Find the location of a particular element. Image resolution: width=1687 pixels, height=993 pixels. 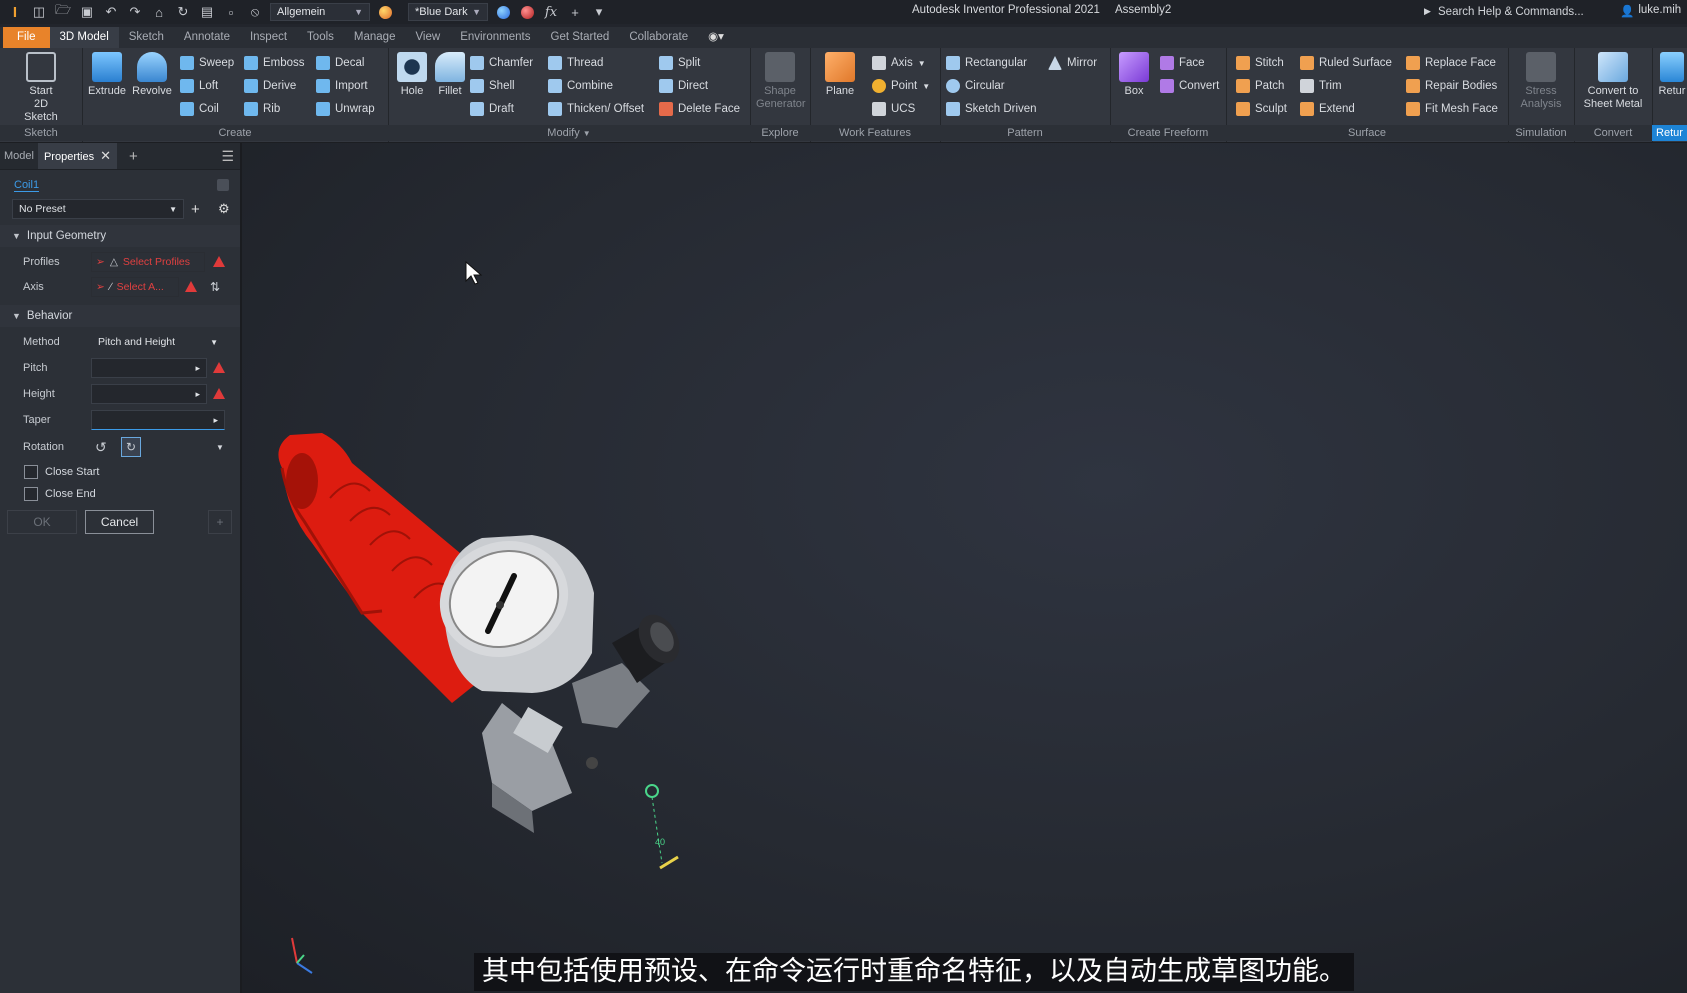

tab-inspect: Inspect is located at coordinates (268, 37).